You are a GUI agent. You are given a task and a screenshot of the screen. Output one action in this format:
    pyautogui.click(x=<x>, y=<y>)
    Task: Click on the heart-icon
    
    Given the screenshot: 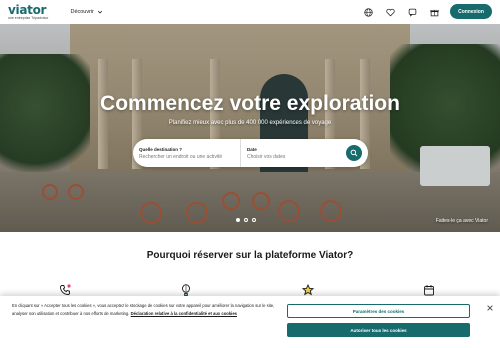 What is the action you would take?
    pyautogui.click(x=390, y=12)
    